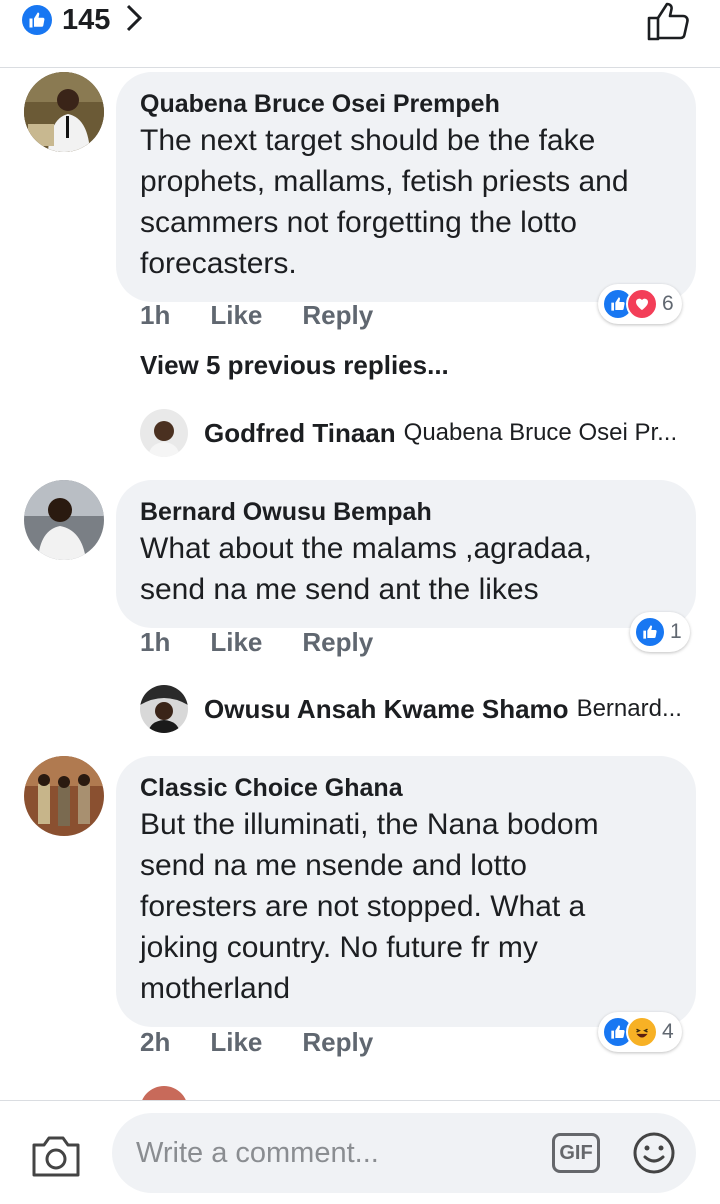 The image size is (720, 1204). I want to click on comment-input, so click(331, 1153).